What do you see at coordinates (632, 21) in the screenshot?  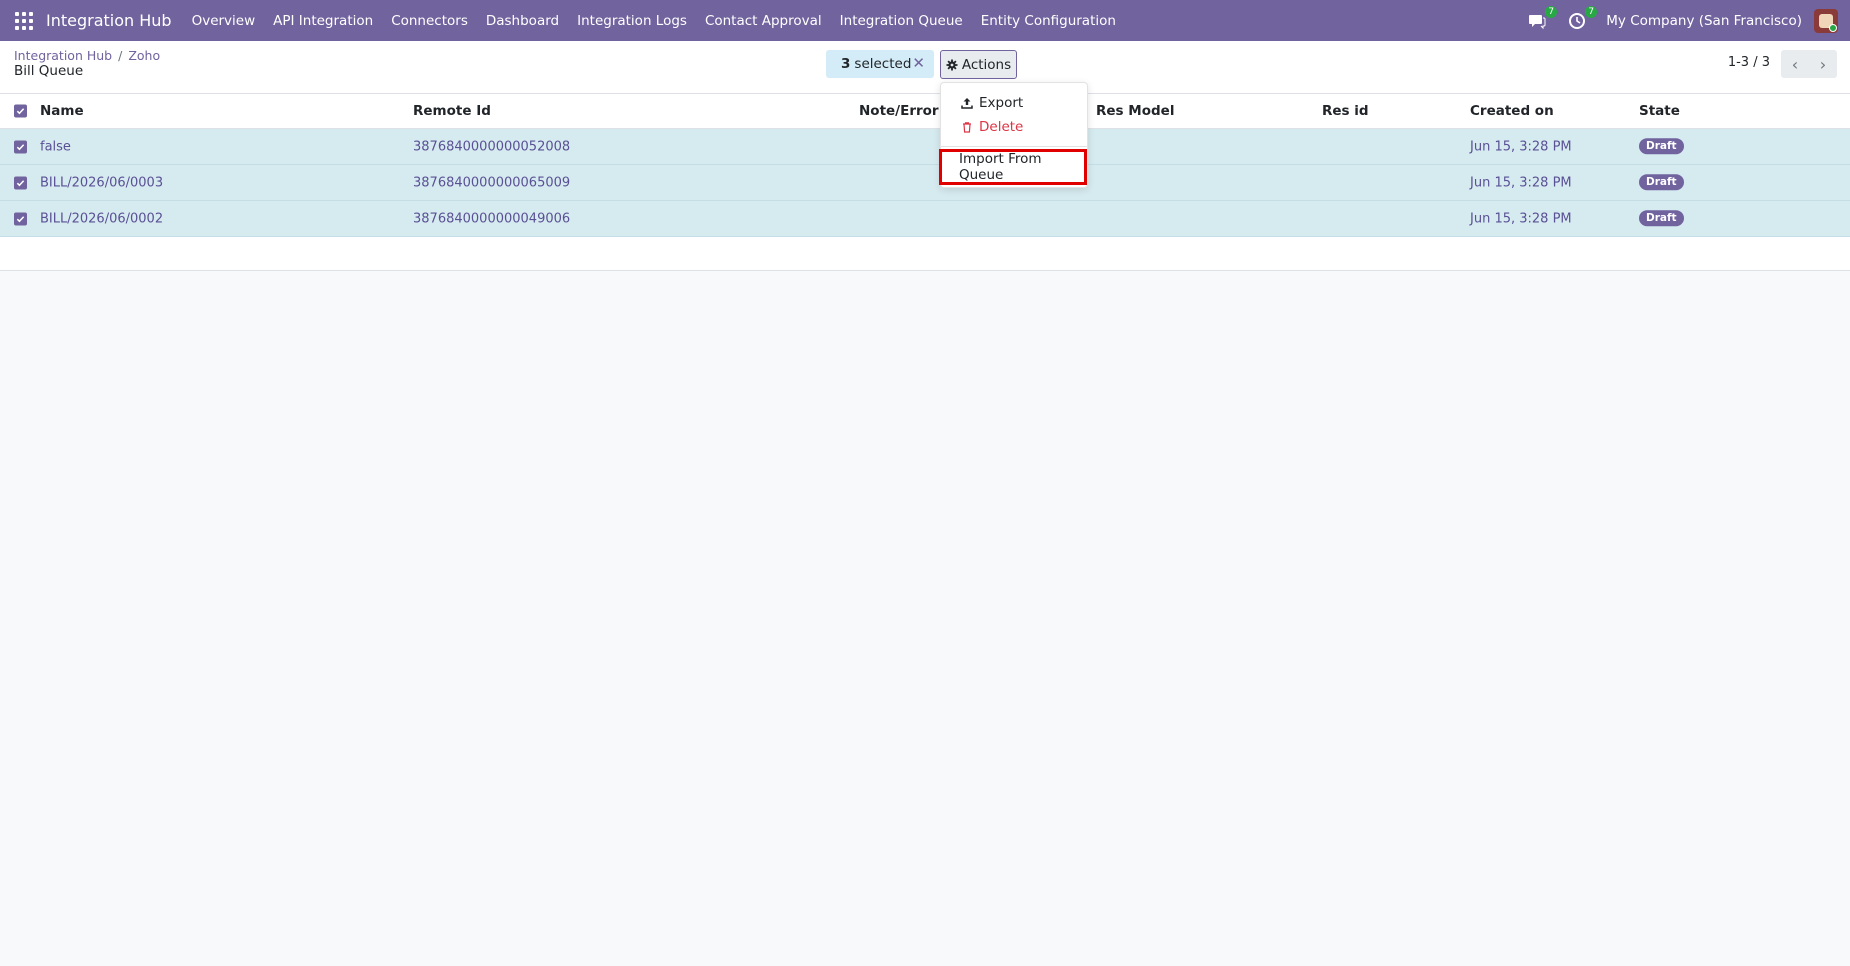 I see `menu-integration-logs: Integration Logs` at bounding box center [632, 21].